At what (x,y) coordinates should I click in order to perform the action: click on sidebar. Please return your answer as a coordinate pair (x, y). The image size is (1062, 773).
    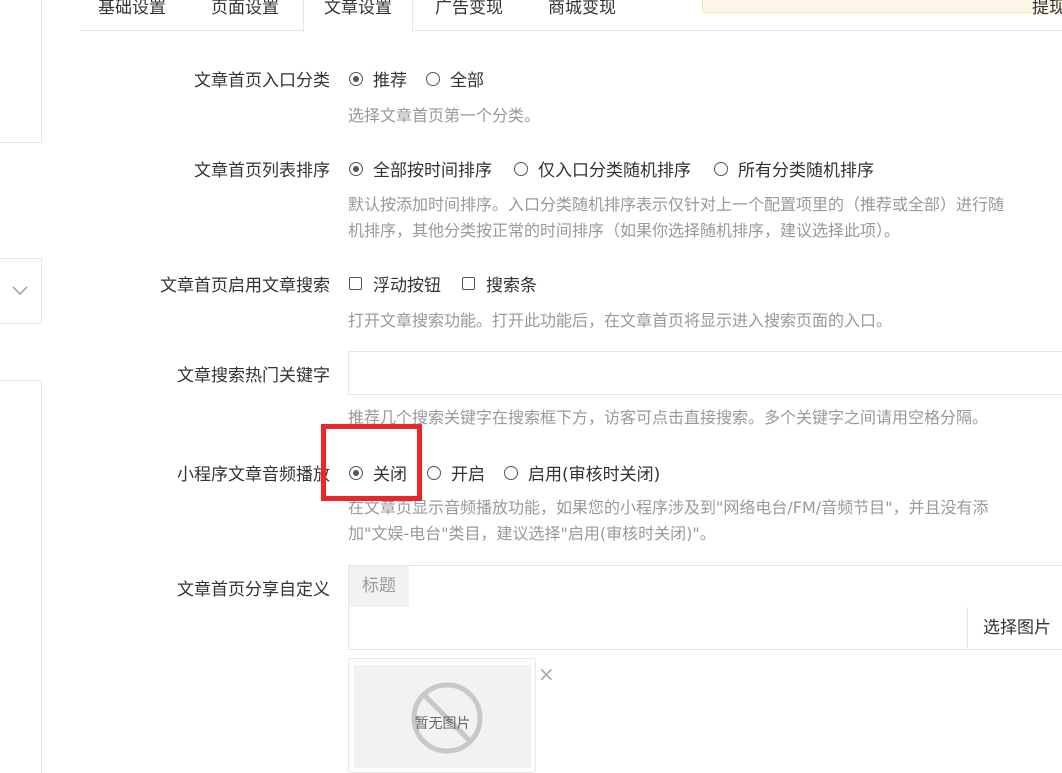
    Looking at the image, I should click on (21, 386).